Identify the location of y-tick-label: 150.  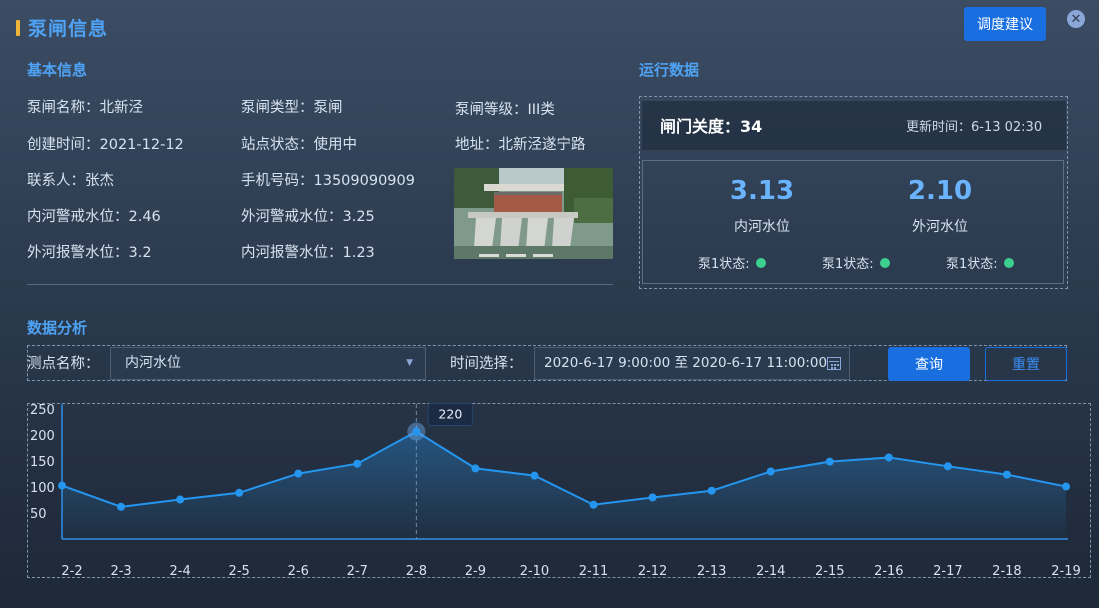
(42, 462).